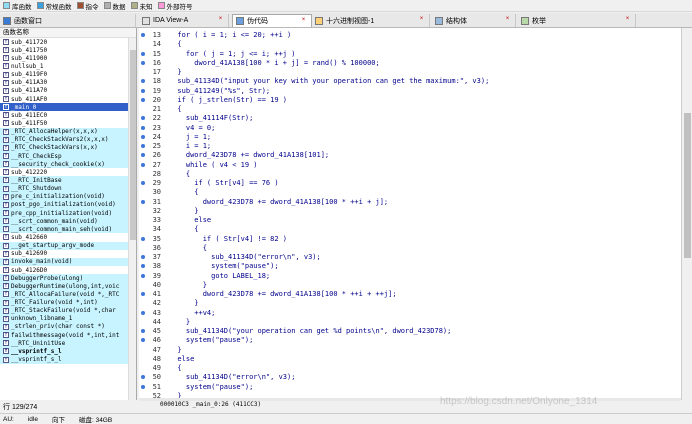 This screenshot has width=692, height=424. What do you see at coordinates (68, 180) in the screenshot?
I see `function-list-item: f __RTC_InitBase` at bounding box center [68, 180].